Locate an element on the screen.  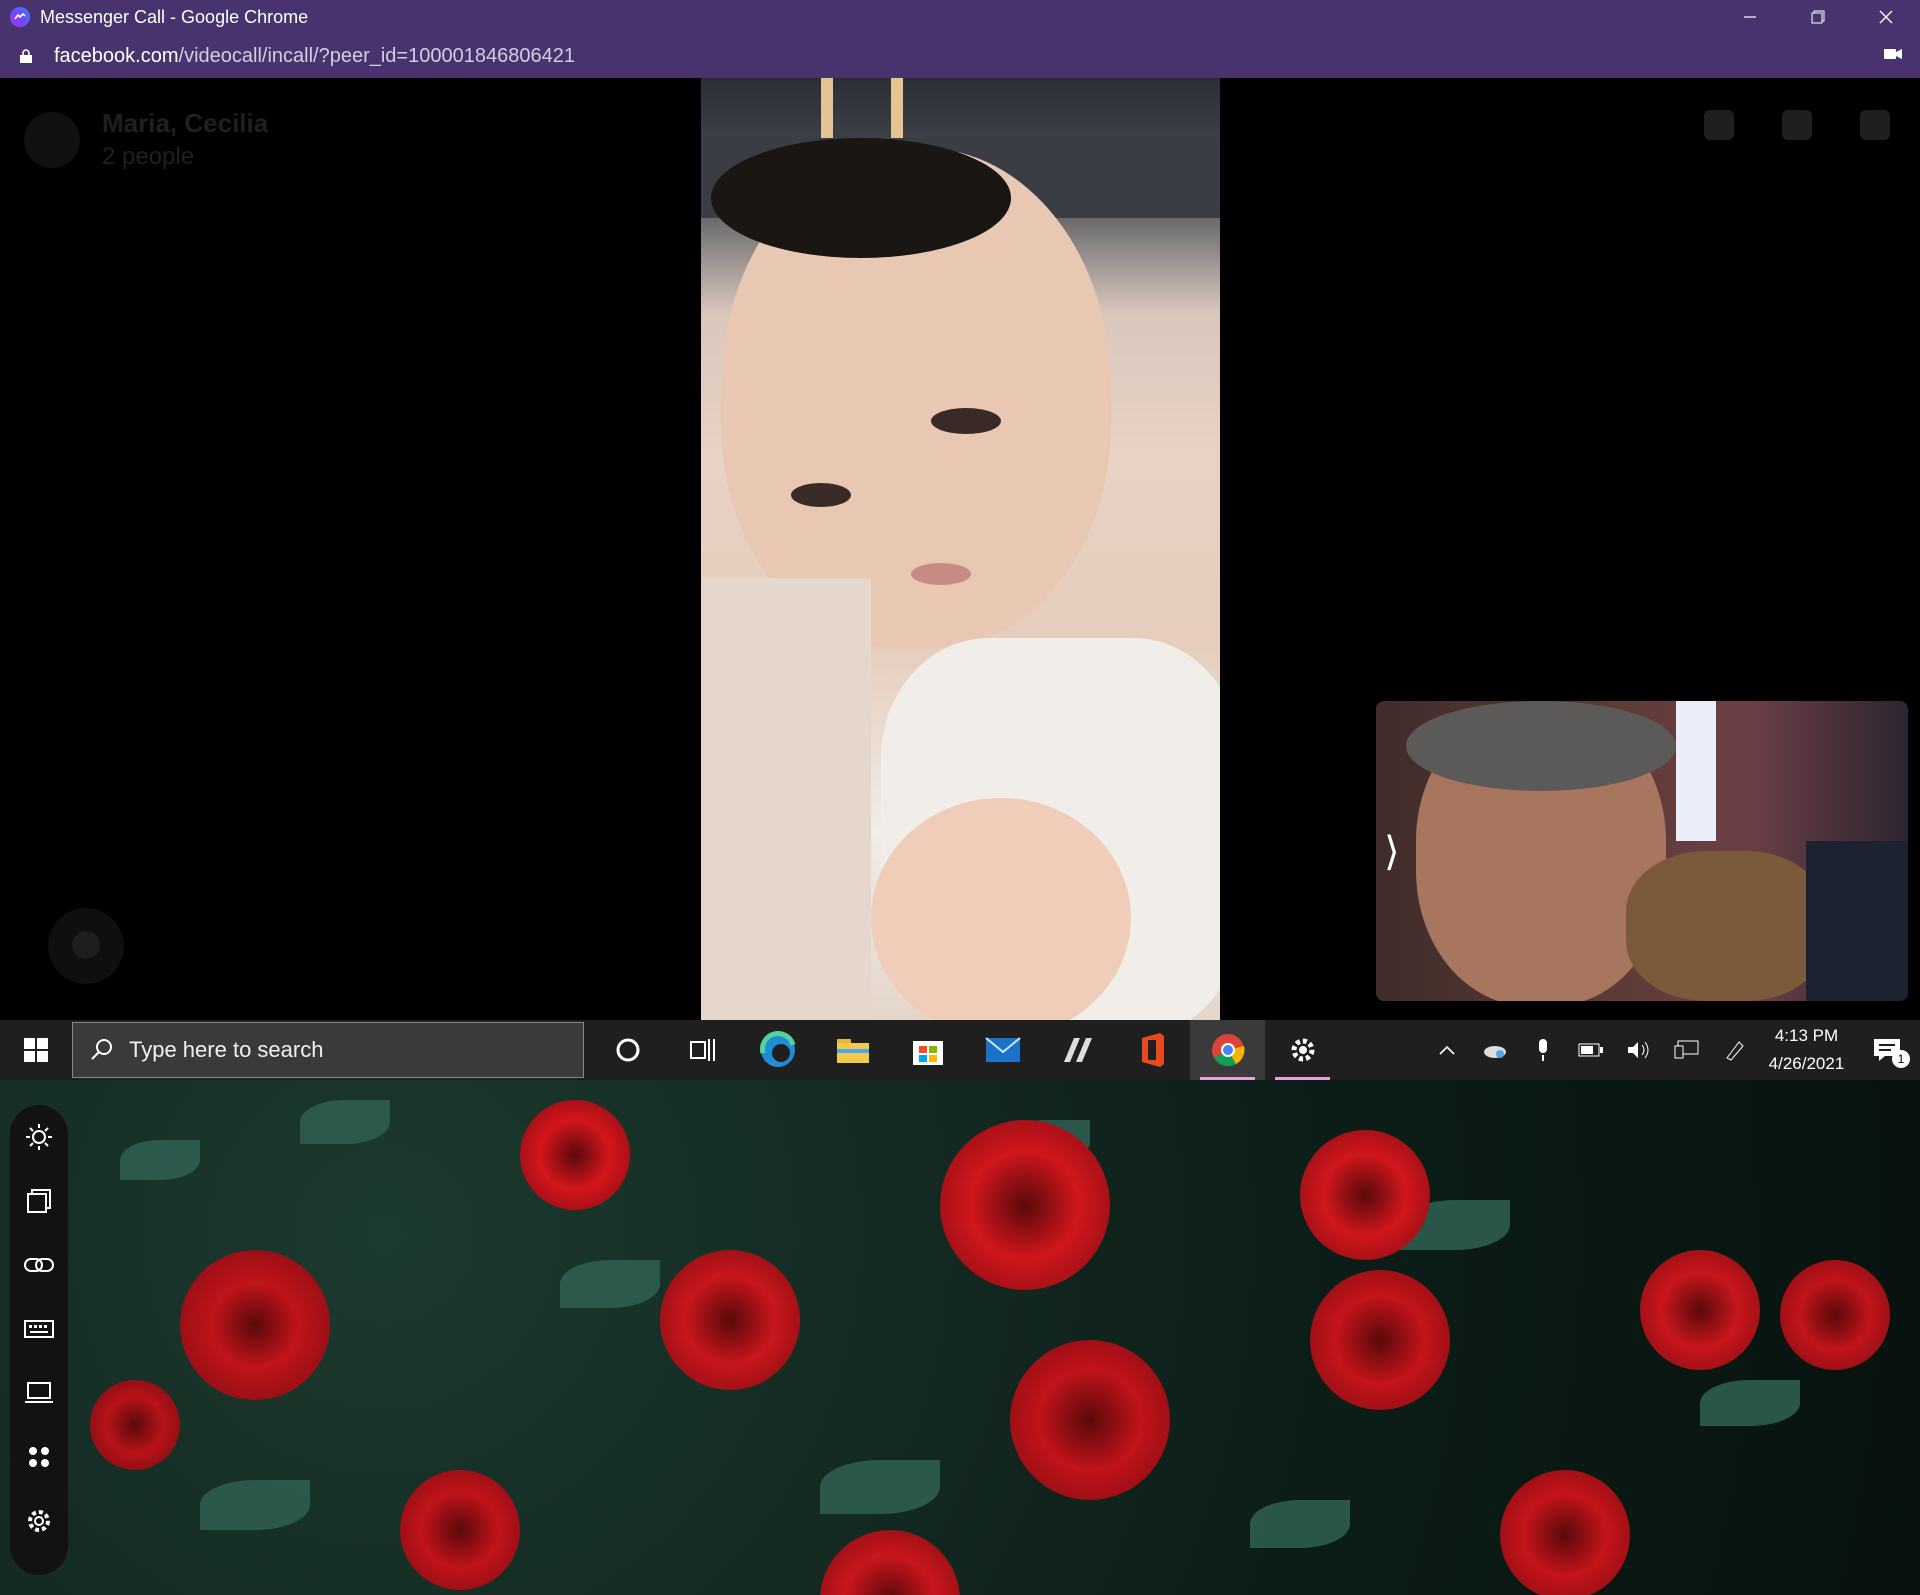
brightness-button is located at coordinates (39, 1137).